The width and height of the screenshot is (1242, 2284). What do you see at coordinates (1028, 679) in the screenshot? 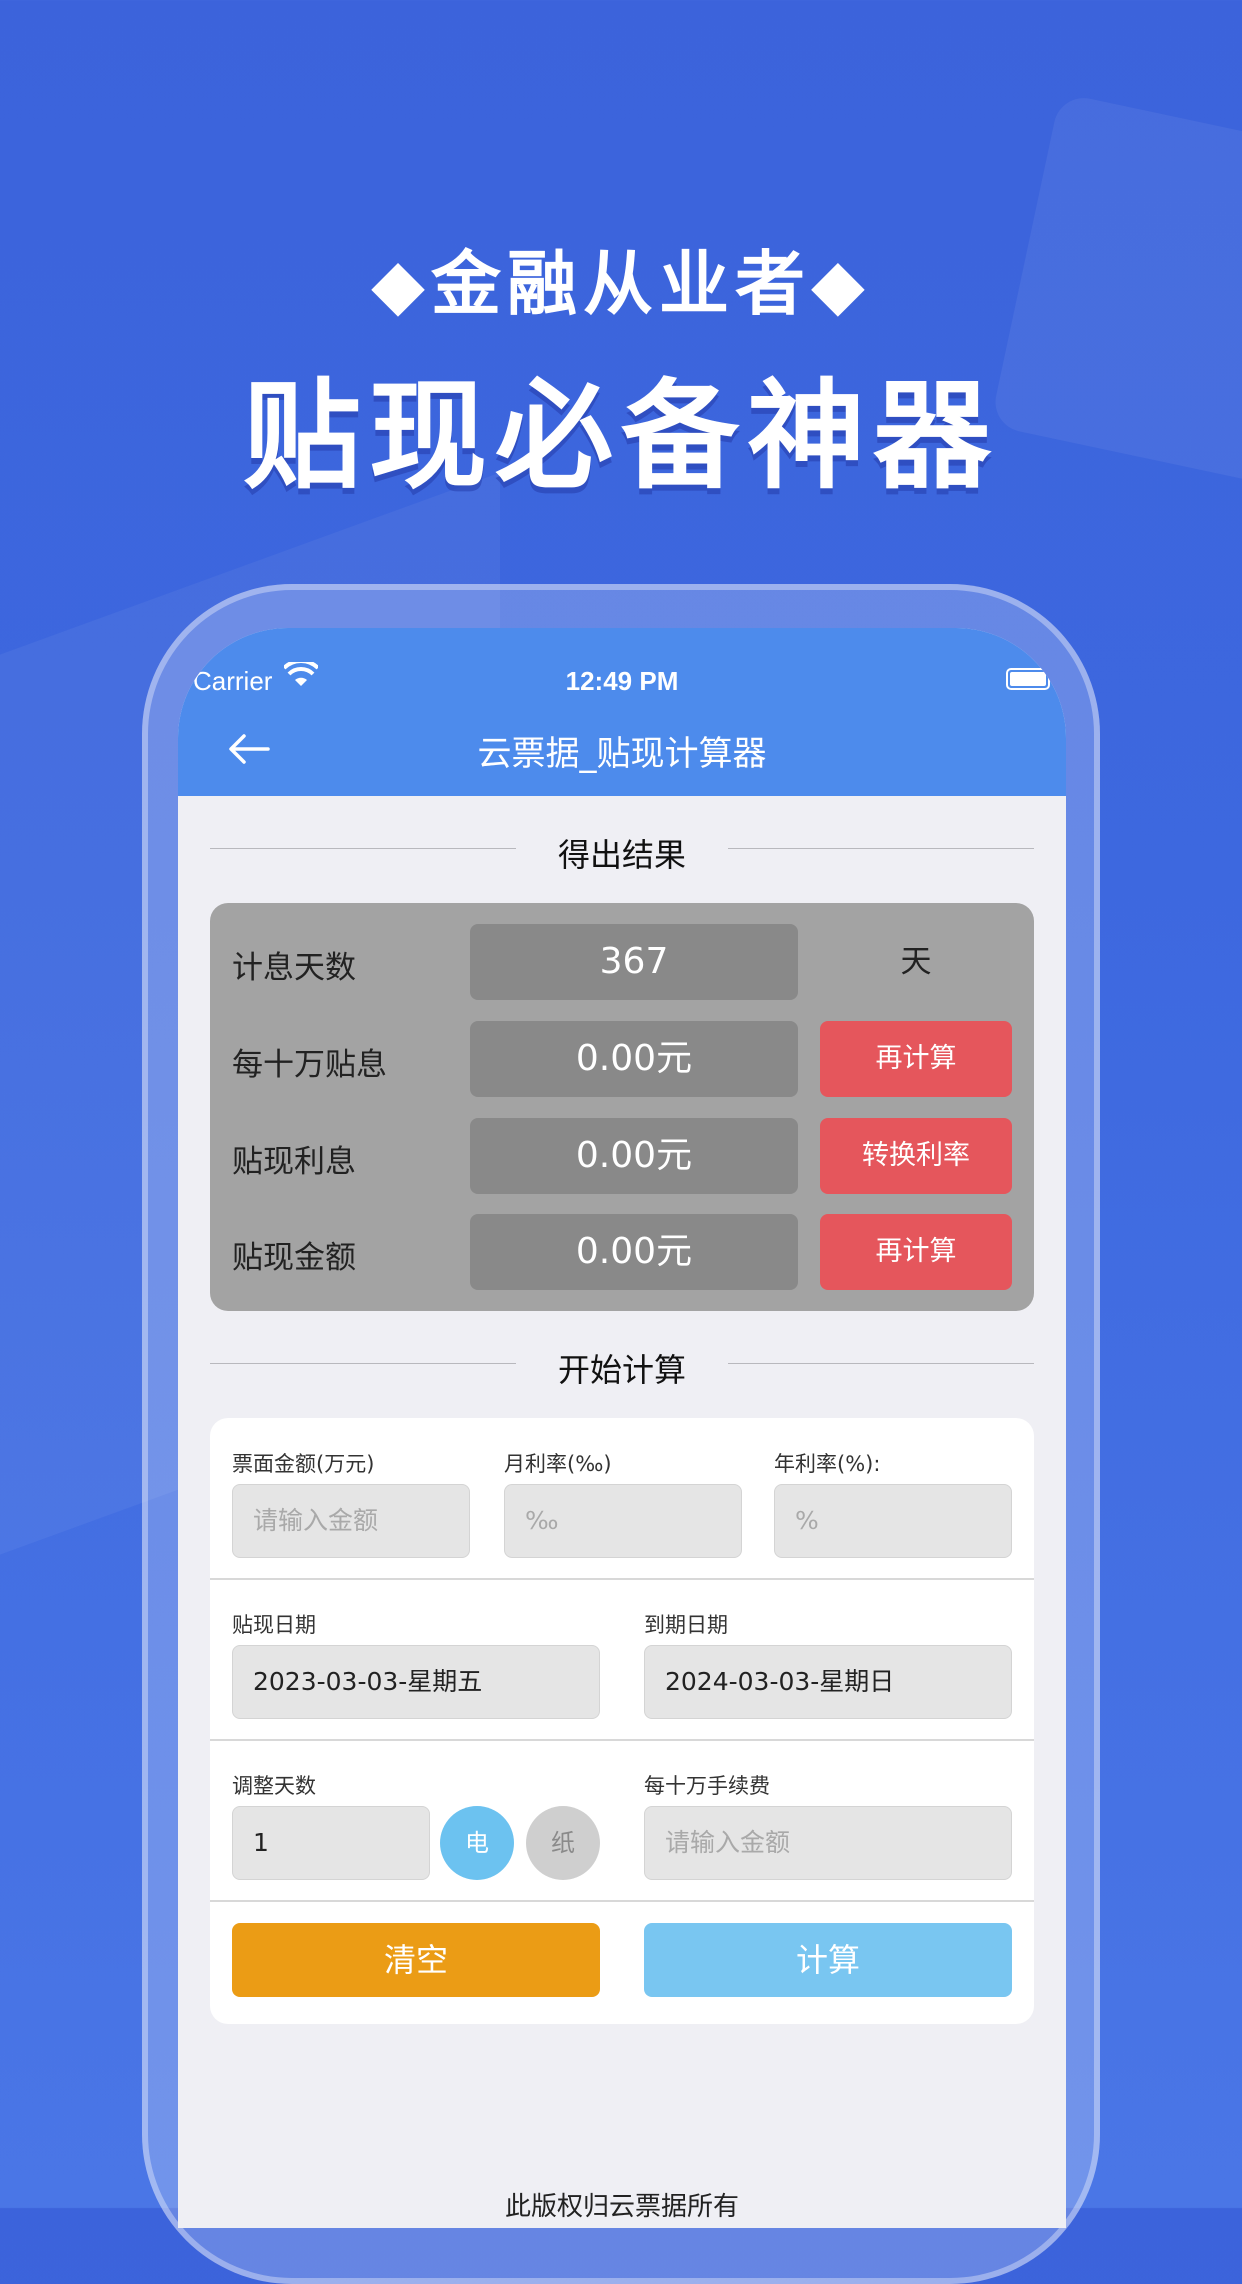
I see `battery-icon` at bounding box center [1028, 679].